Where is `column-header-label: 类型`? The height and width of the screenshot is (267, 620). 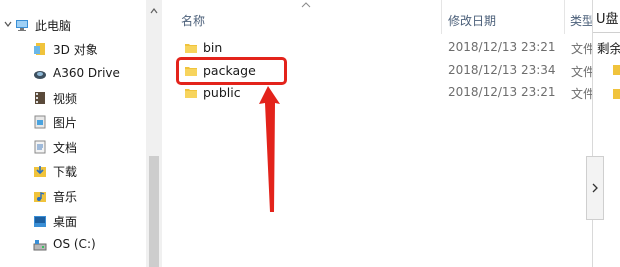 column-header-label: 类型 is located at coordinates (581, 21).